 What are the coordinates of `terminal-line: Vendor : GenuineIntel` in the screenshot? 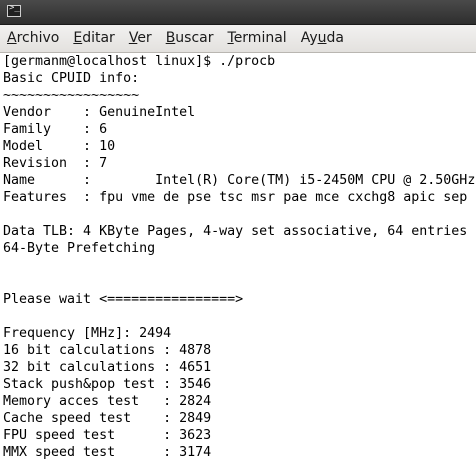 It's located at (99, 112).